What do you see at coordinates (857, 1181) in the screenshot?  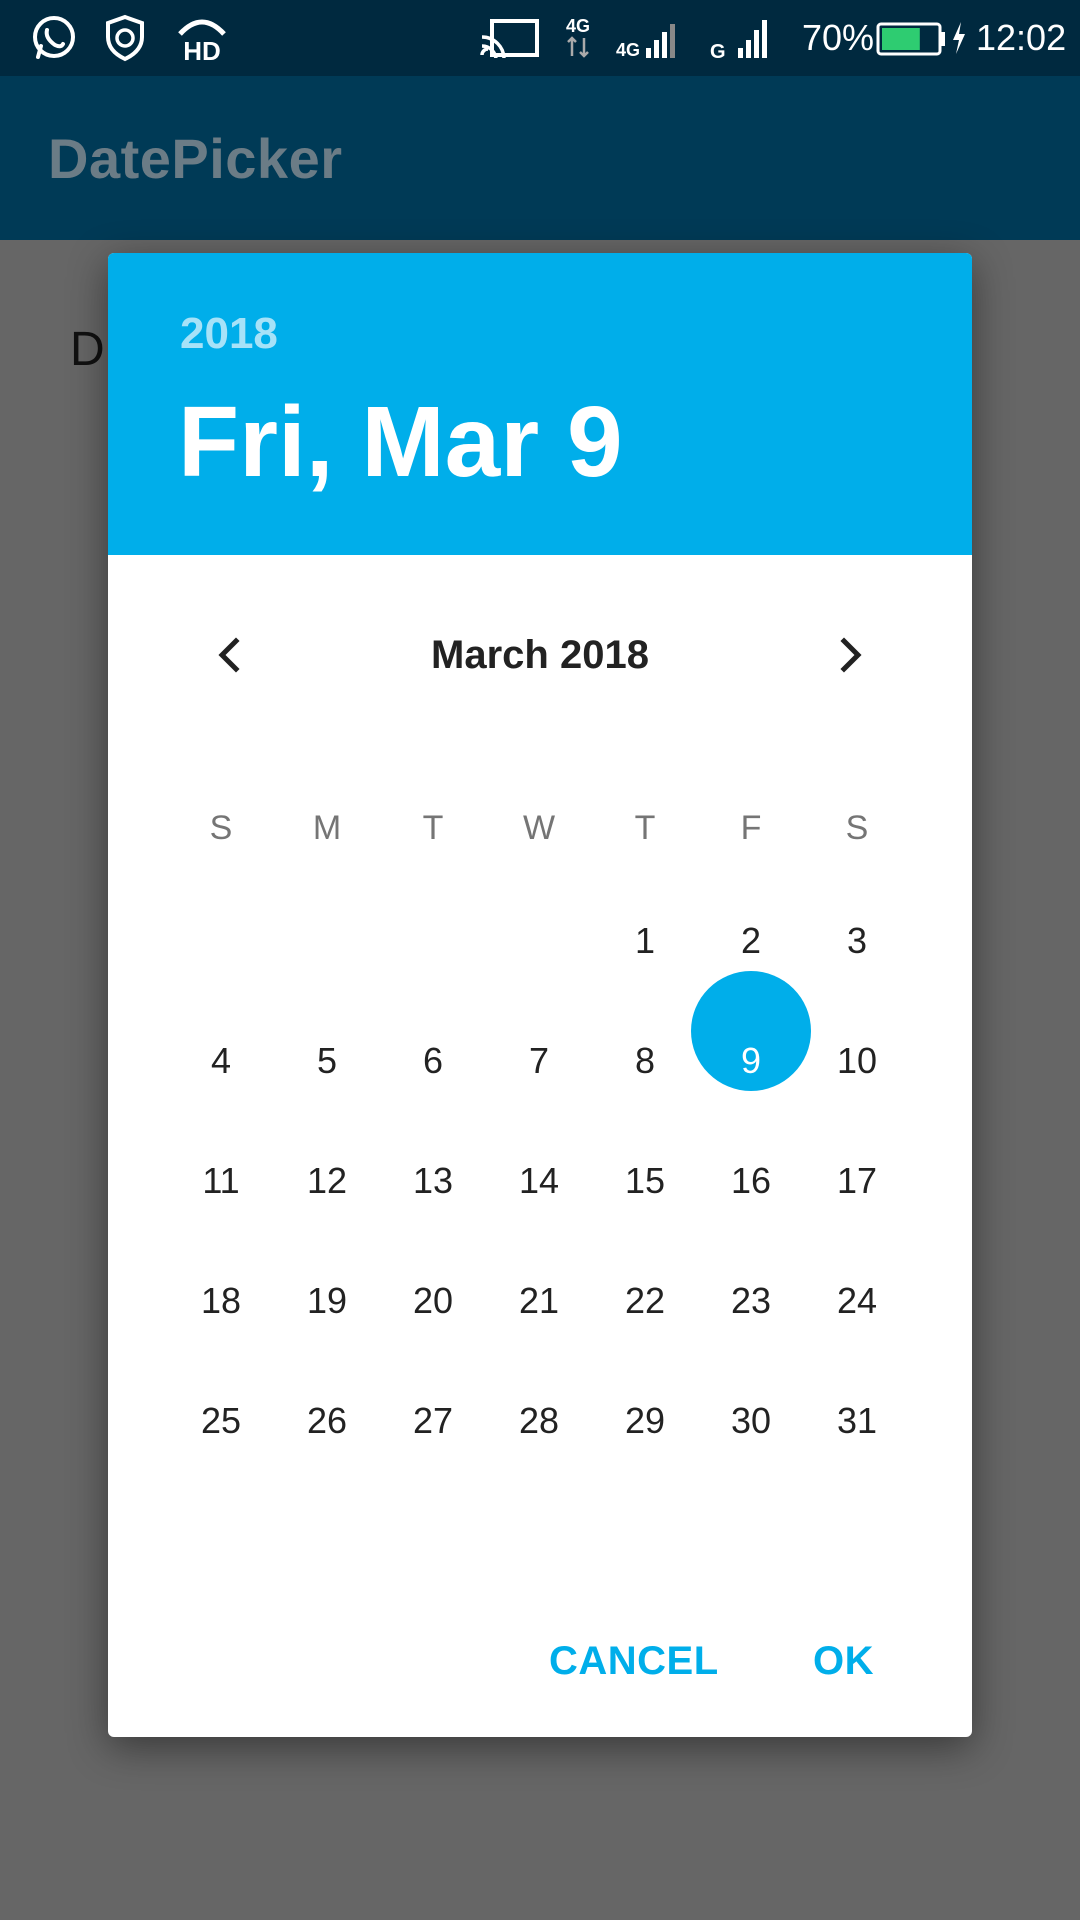 I see `day-cell: 17` at bounding box center [857, 1181].